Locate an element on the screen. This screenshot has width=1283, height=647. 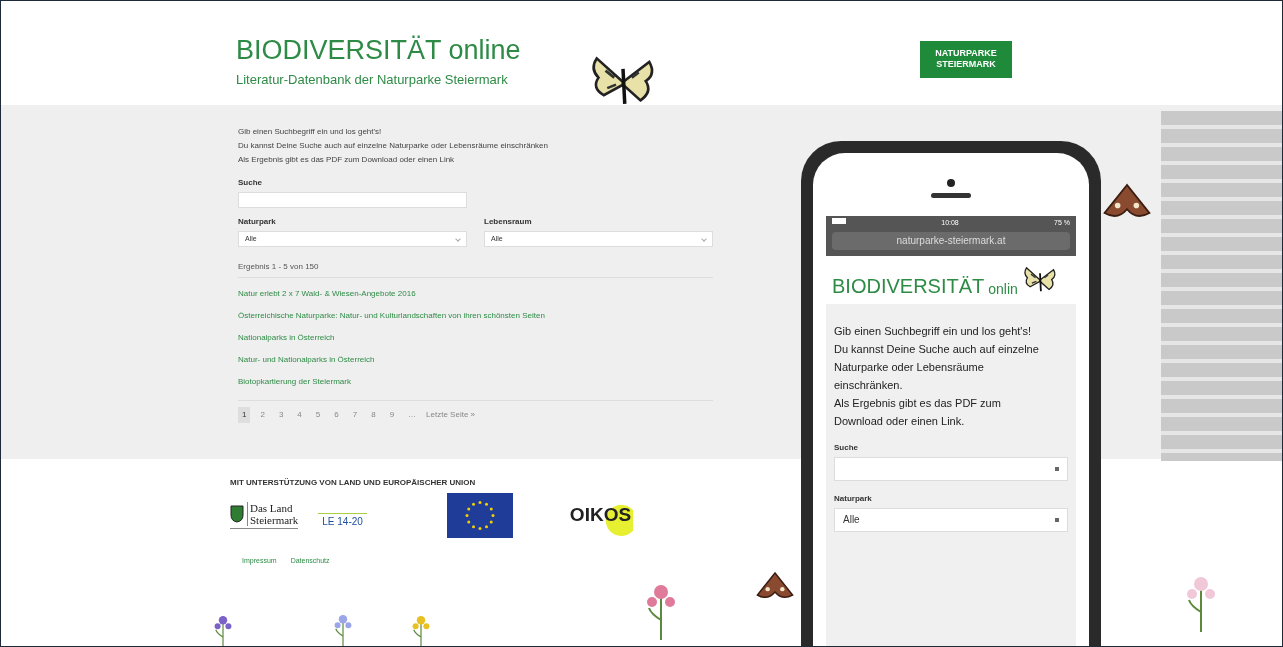
phone-intro-text: Als Ergebnis gibt es das PDF zum is located at coordinates (917, 403).